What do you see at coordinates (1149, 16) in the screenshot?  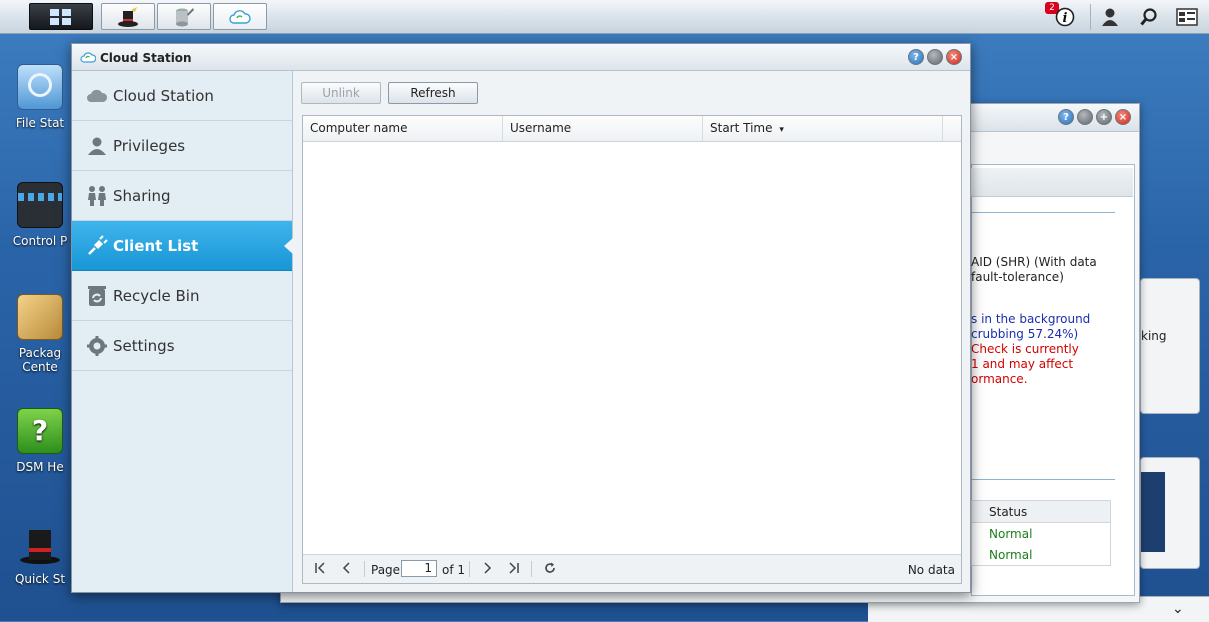 I see `search-button` at bounding box center [1149, 16].